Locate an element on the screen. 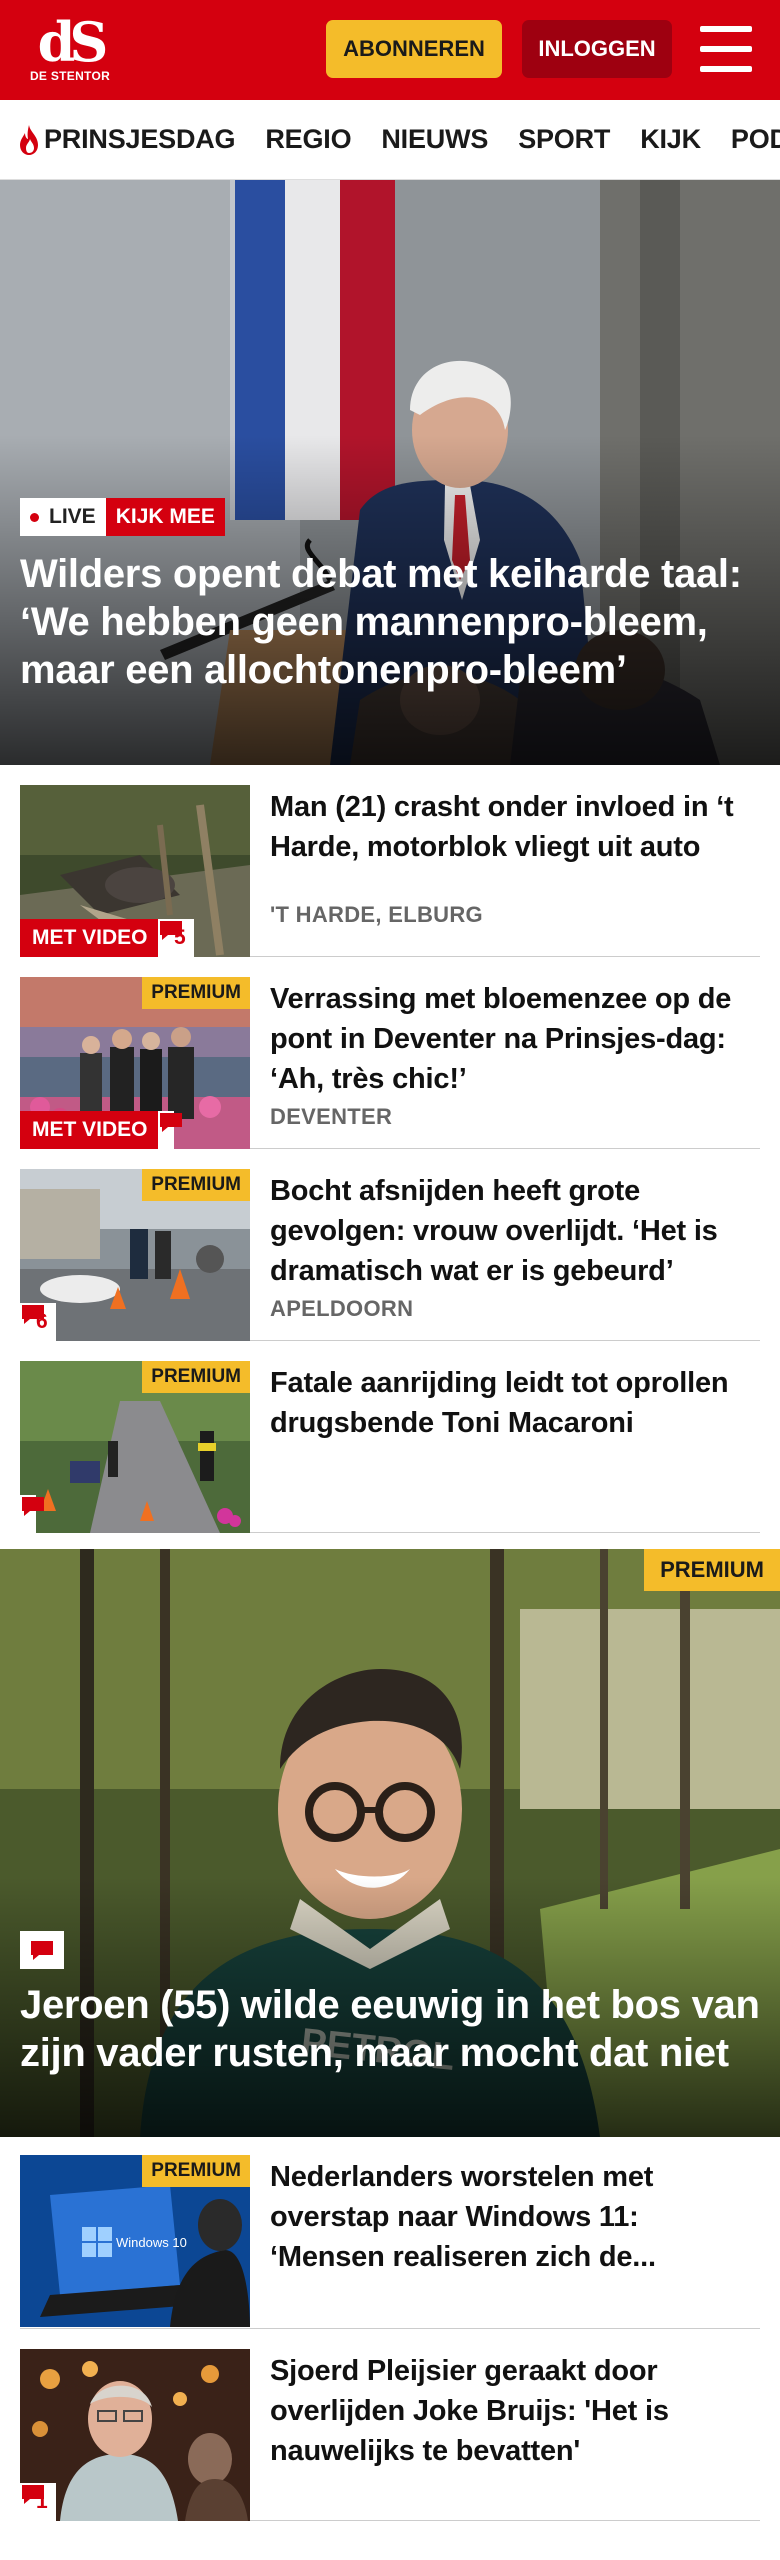  login-button: INLOGGEN is located at coordinates (597, 49).